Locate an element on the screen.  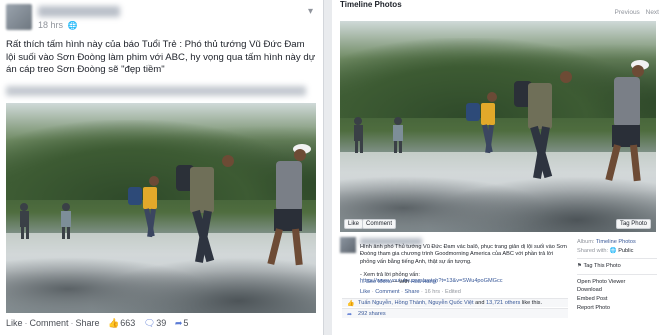
shares-link: 292 shares is located at coordinates (372, 314).